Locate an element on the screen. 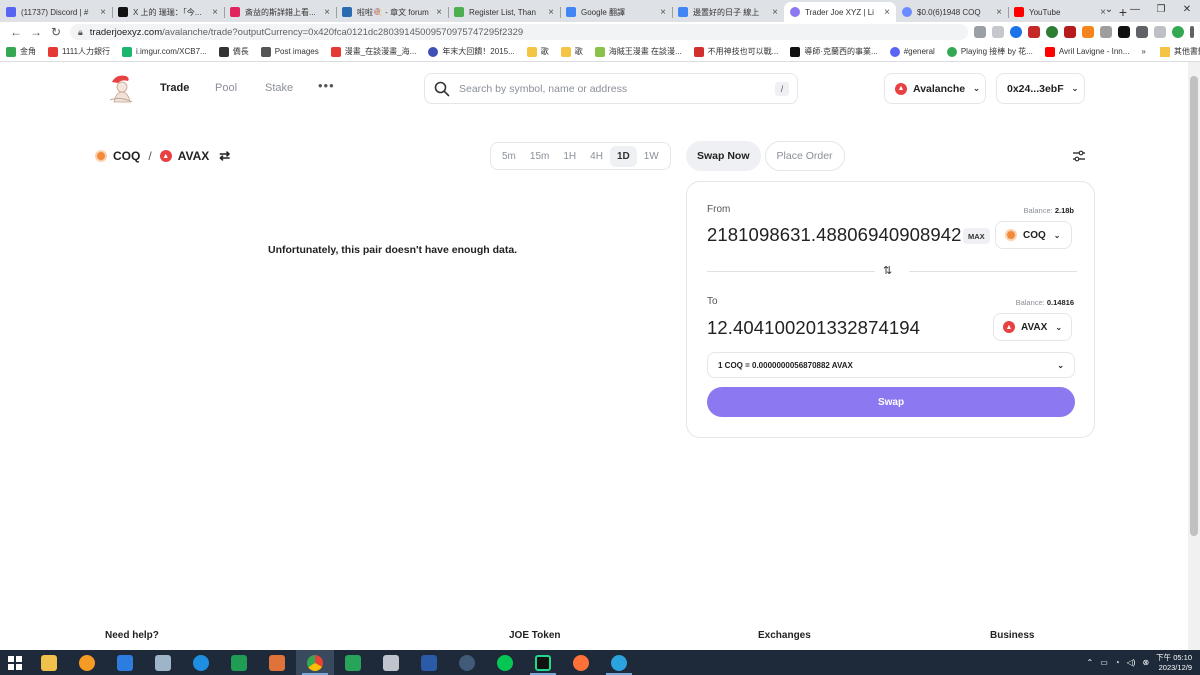 This screenshot has height=675, width=1200. tab-place-order: Place Order is located at coordinates (804, 156).